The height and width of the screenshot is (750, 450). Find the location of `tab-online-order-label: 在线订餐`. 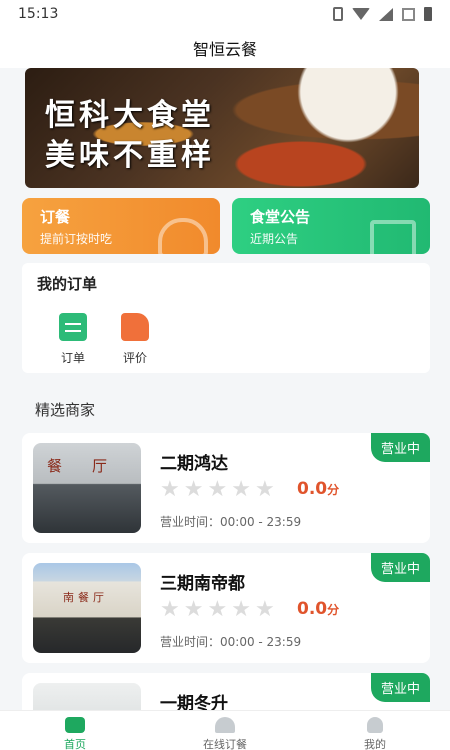

tab-online-order-label: 在线订餐 is located at coordinates (225, 744).